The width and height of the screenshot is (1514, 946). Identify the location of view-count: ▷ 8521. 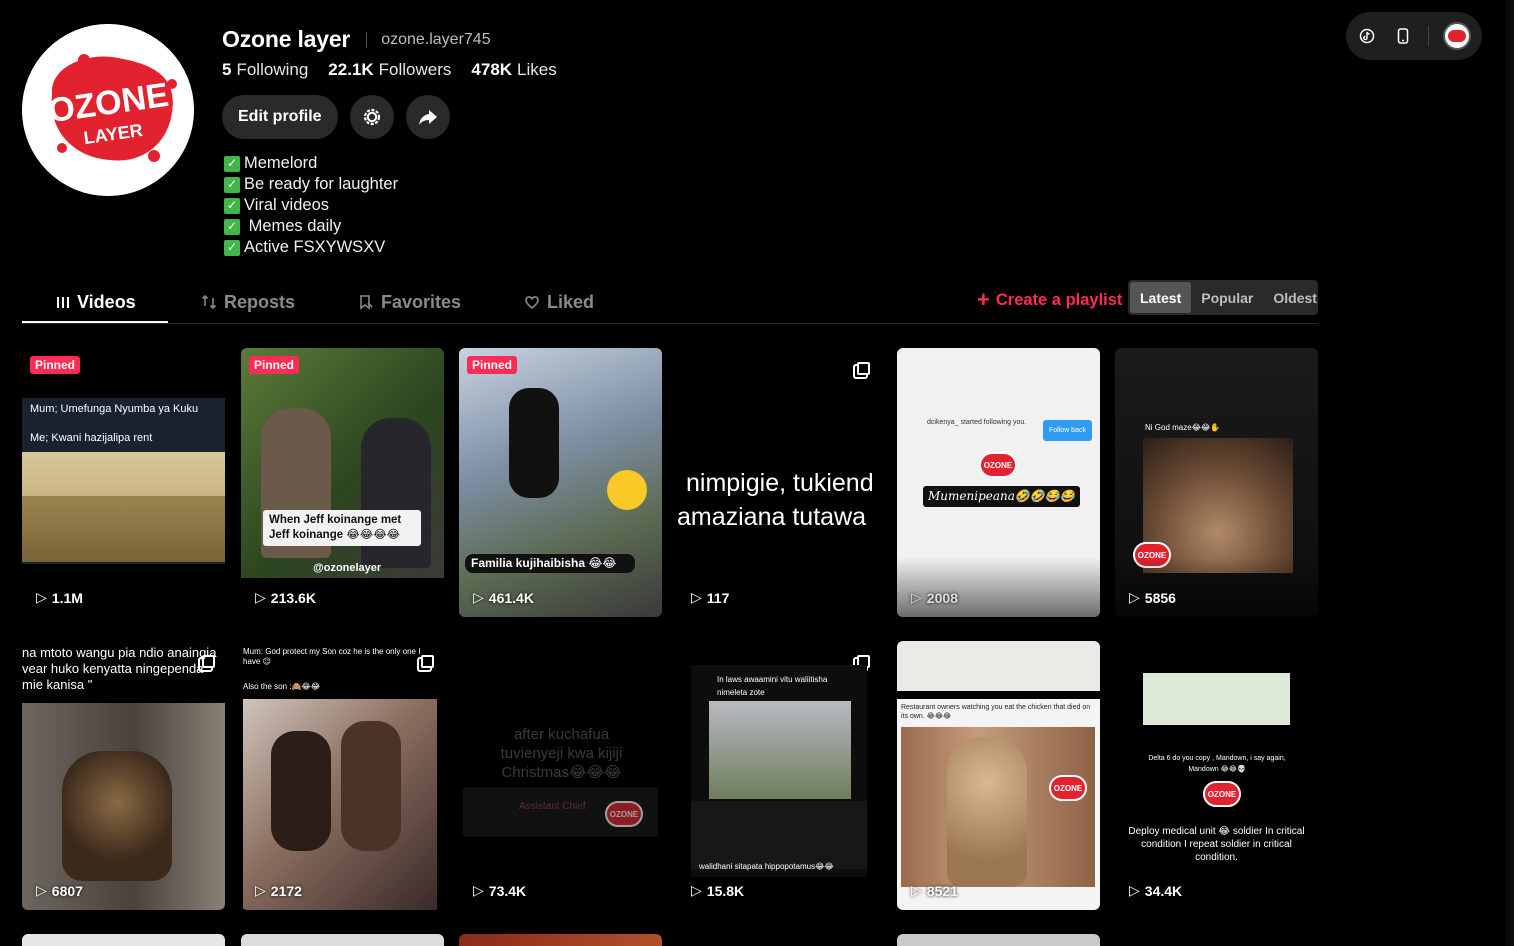
(934, 890).